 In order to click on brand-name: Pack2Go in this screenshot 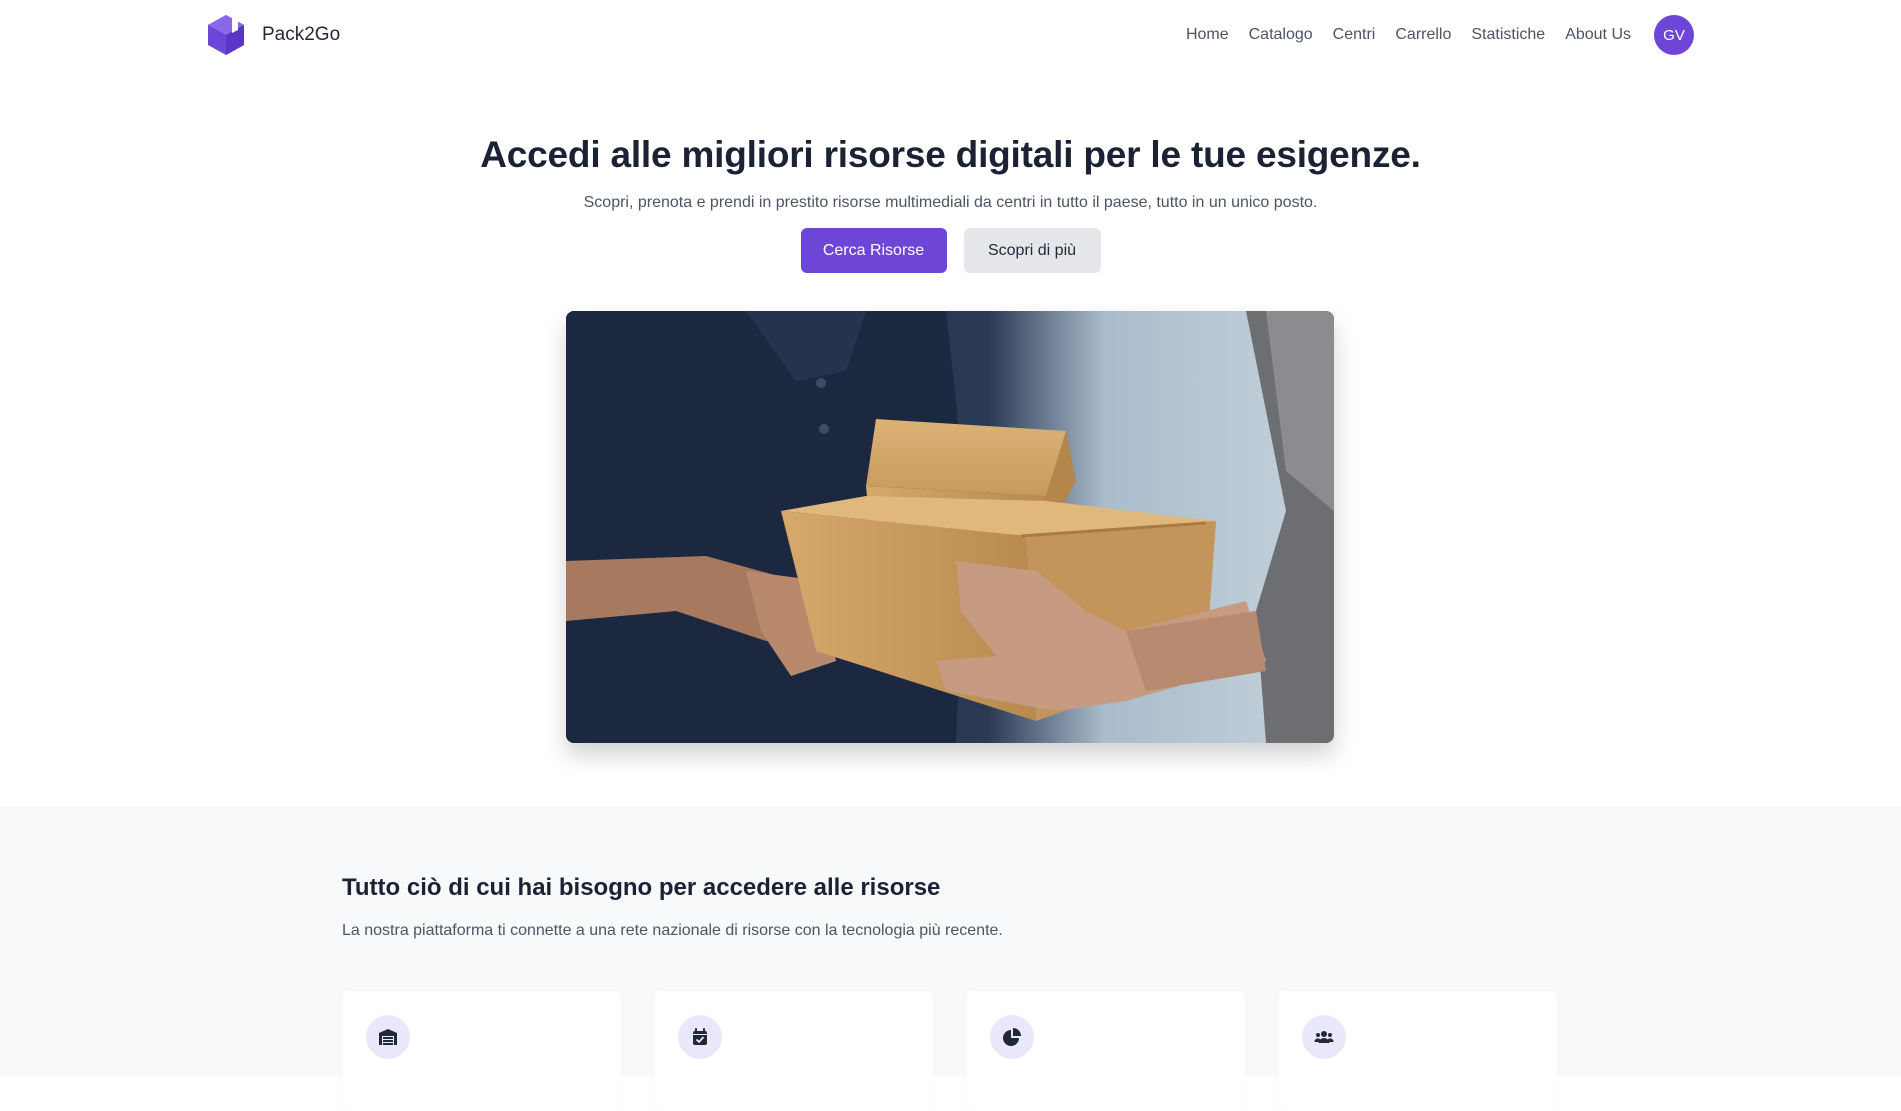, I will do `click(301, 34)`.